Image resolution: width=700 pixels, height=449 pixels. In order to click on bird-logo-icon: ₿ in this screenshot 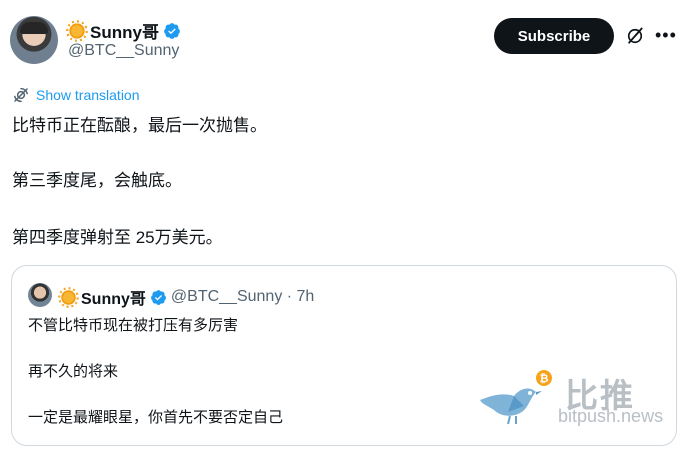, I will do `click(516, 397)`.